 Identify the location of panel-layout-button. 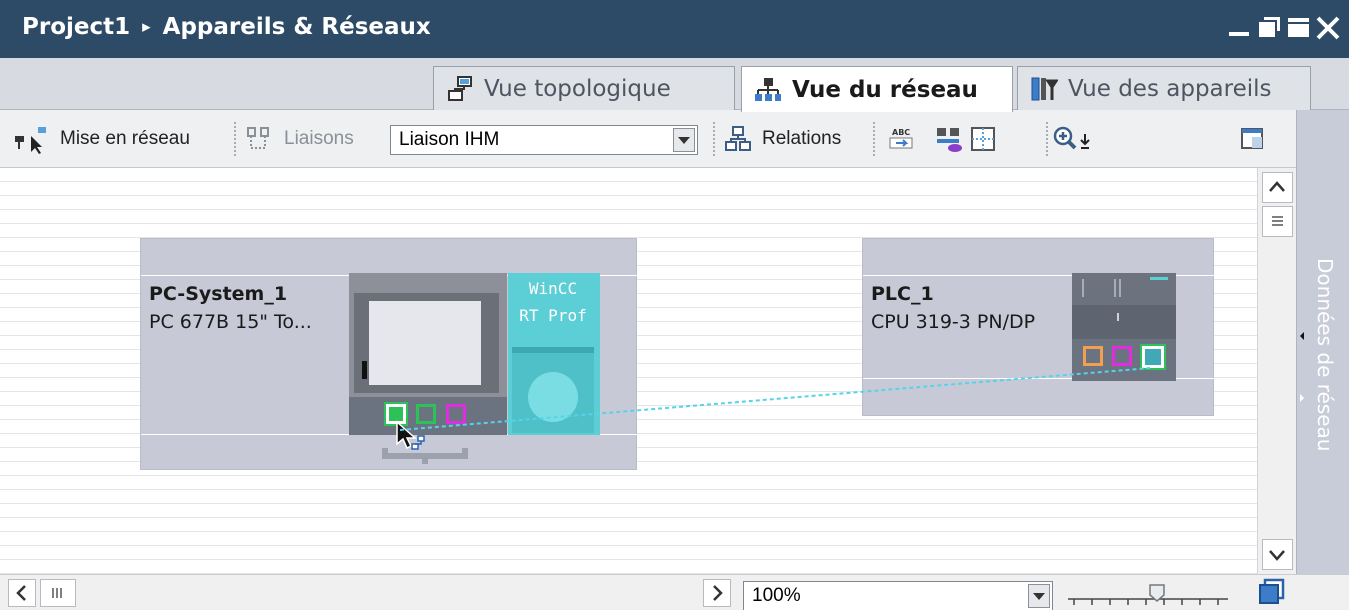
(1253, 139).